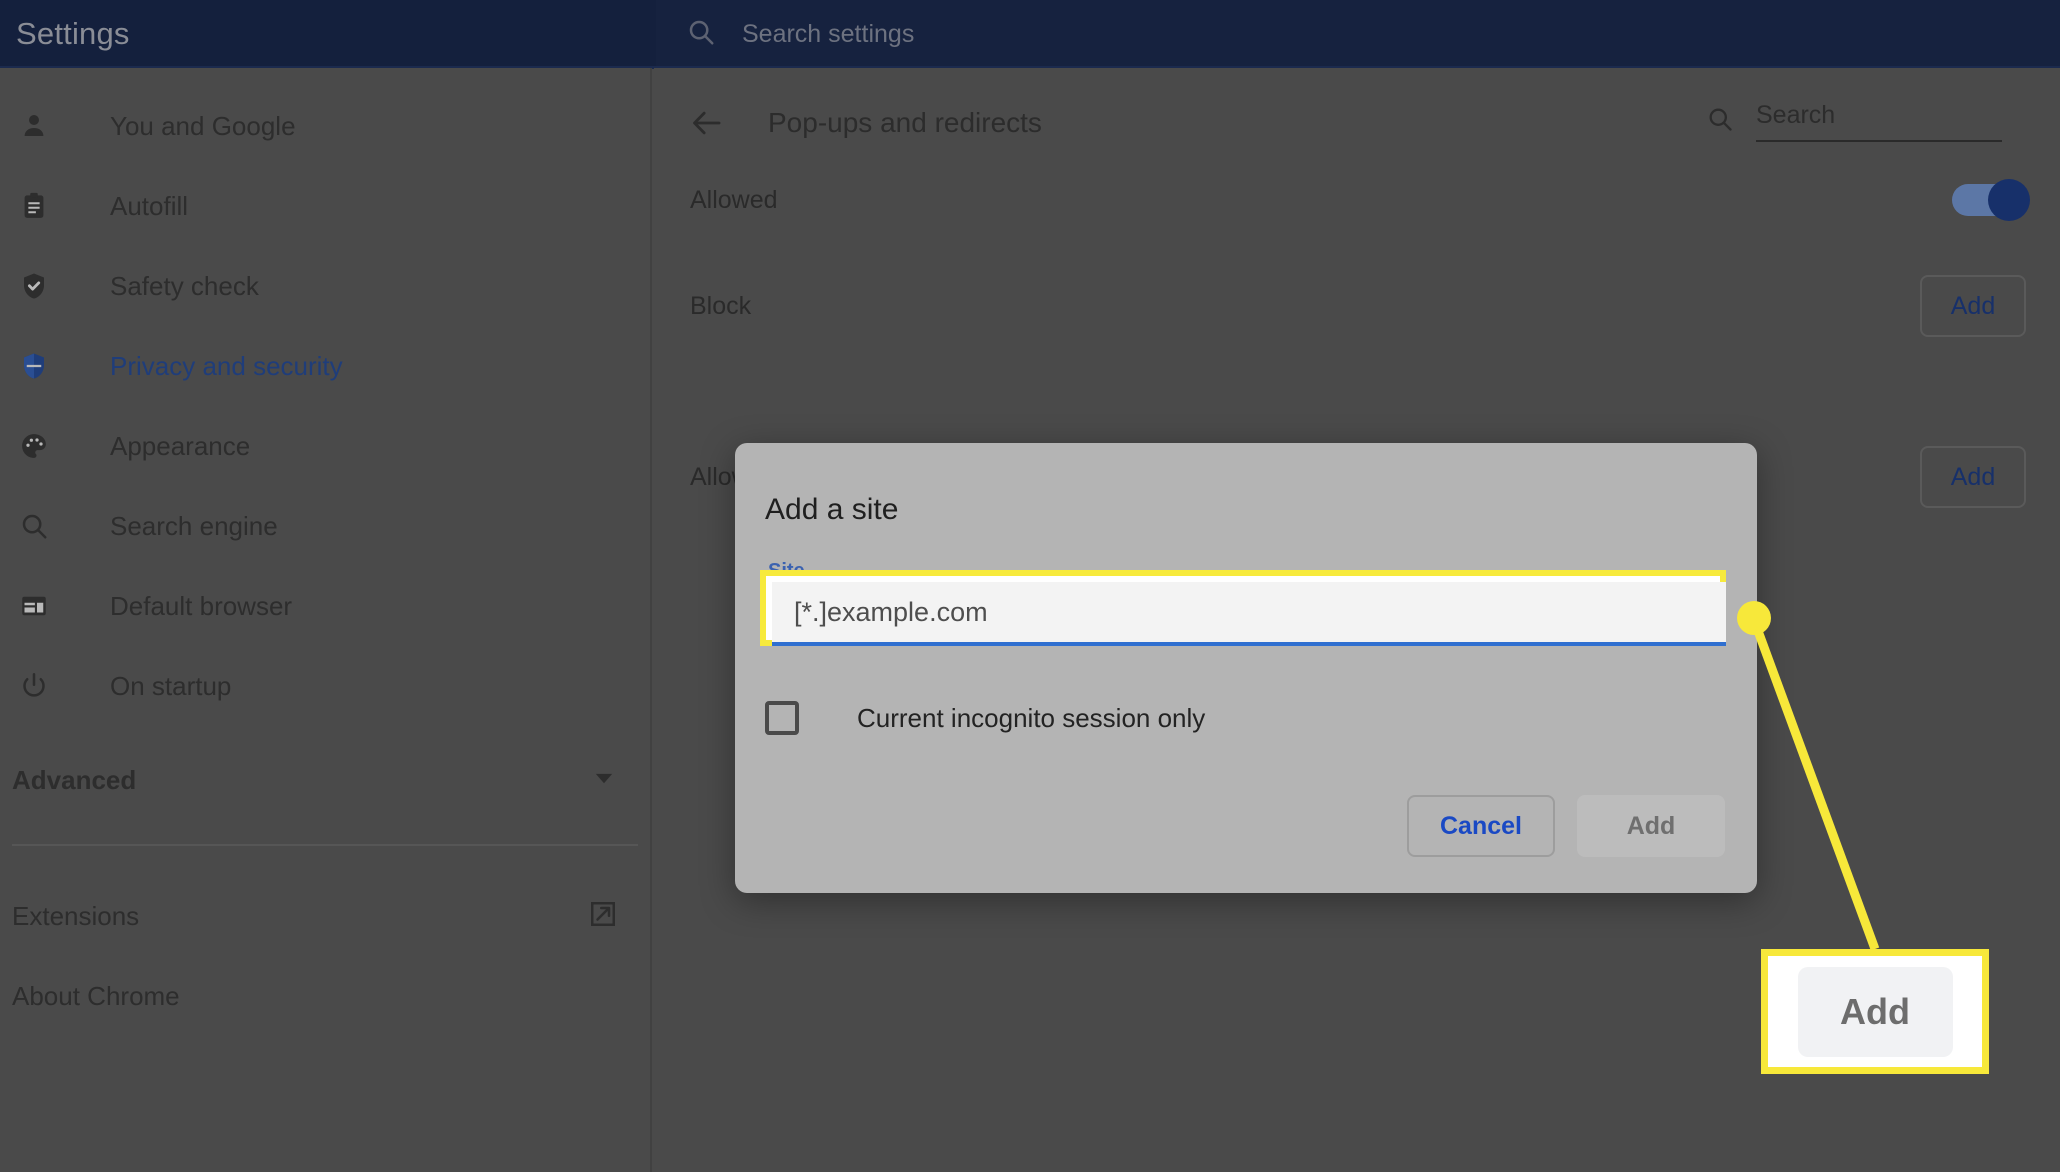 The height and width of the screenshot is (1172, 2060). What do you see at coordinates (73, 33) in the screenshot?
I see `app-title: Settings` at bounding box center [73, 33].